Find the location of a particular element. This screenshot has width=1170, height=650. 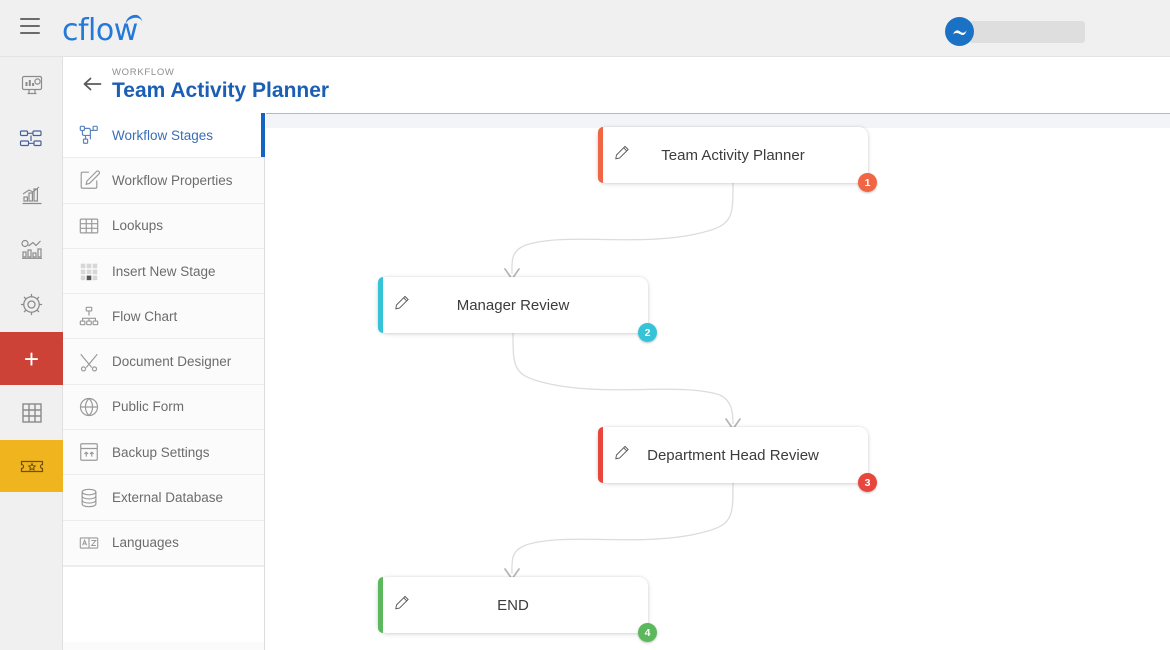

workflow-node: Team Activity Planner 1 is located at coordinates (737, 159).